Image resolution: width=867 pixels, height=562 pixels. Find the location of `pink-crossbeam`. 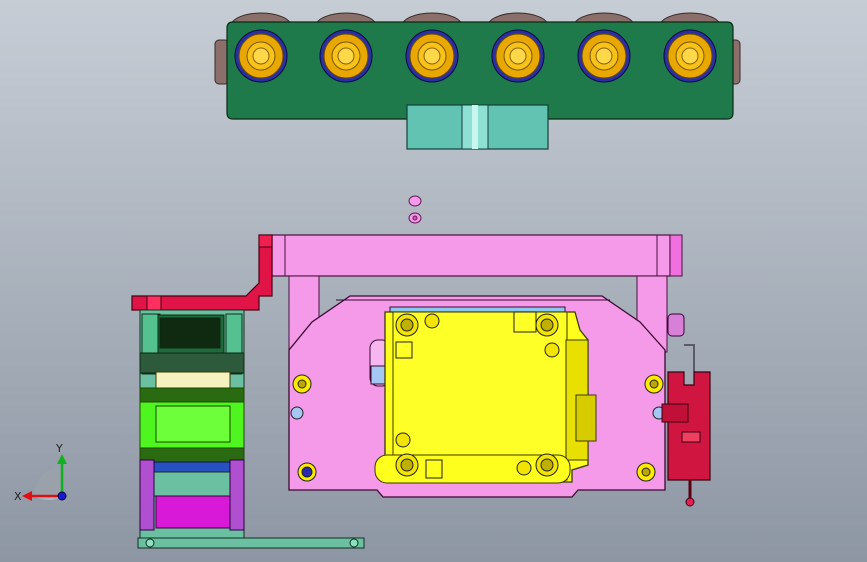

pink-crossbeam is located at coordinates (471, 255).